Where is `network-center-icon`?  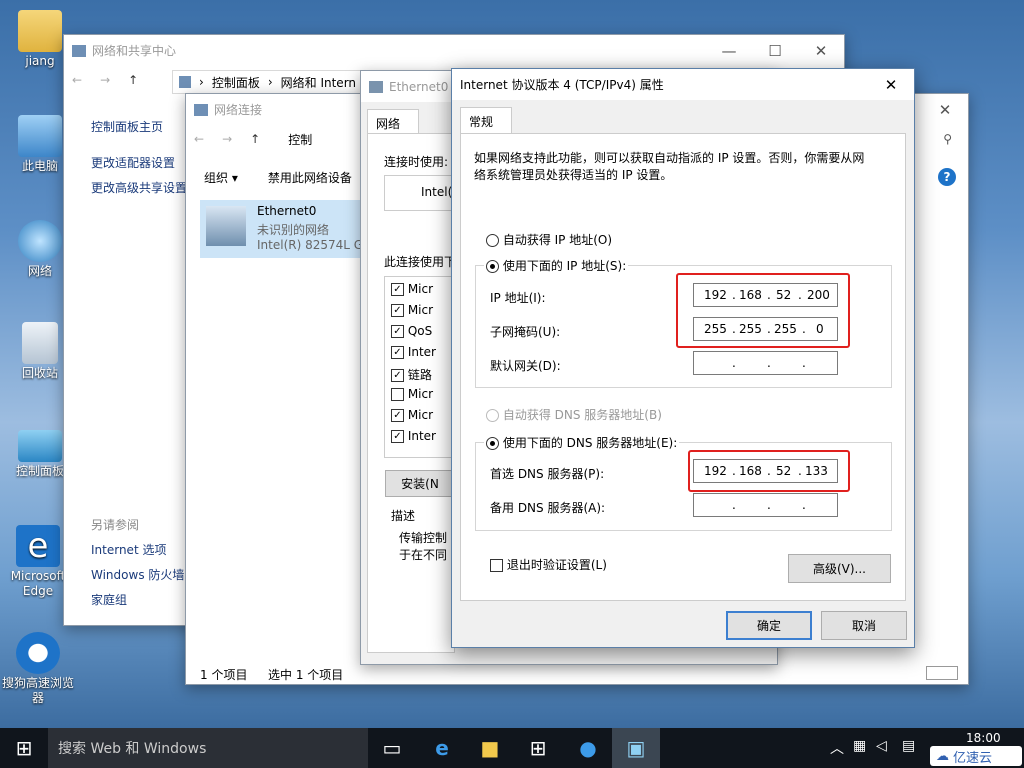
network-center-icon is located at coordinates (79, 50).